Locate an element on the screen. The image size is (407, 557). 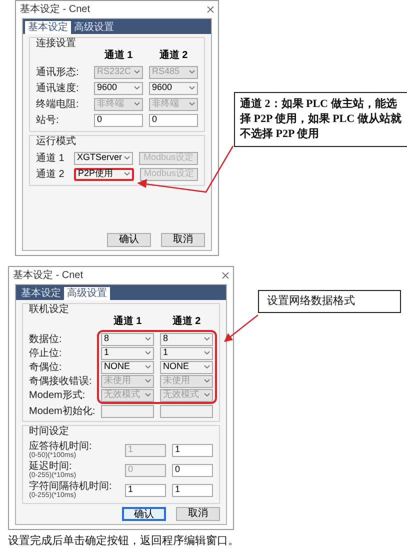
callout-note: 通道 2：如果 PLC 做主站，能选择 P2P 使用，如果 PLC 做从站就不选择 P2P 使用 is located at coordinates (320, 119).